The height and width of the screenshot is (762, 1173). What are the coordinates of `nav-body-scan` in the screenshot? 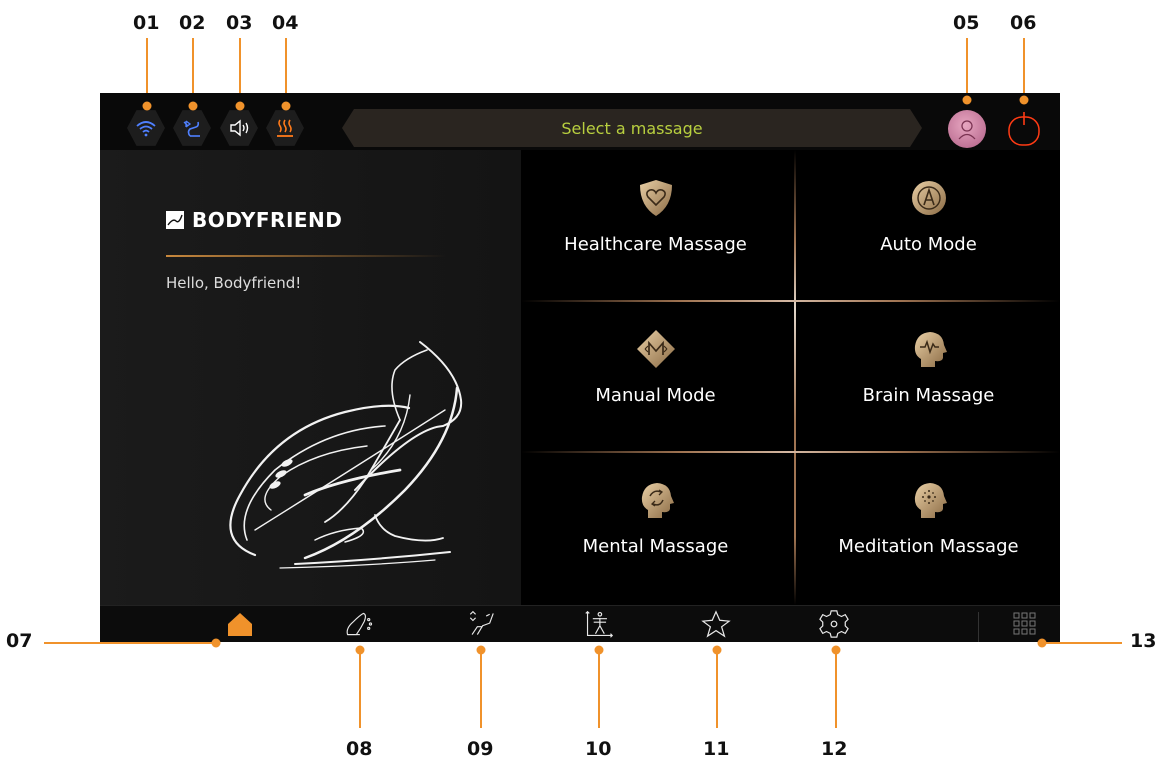 It's located at (599, 624).